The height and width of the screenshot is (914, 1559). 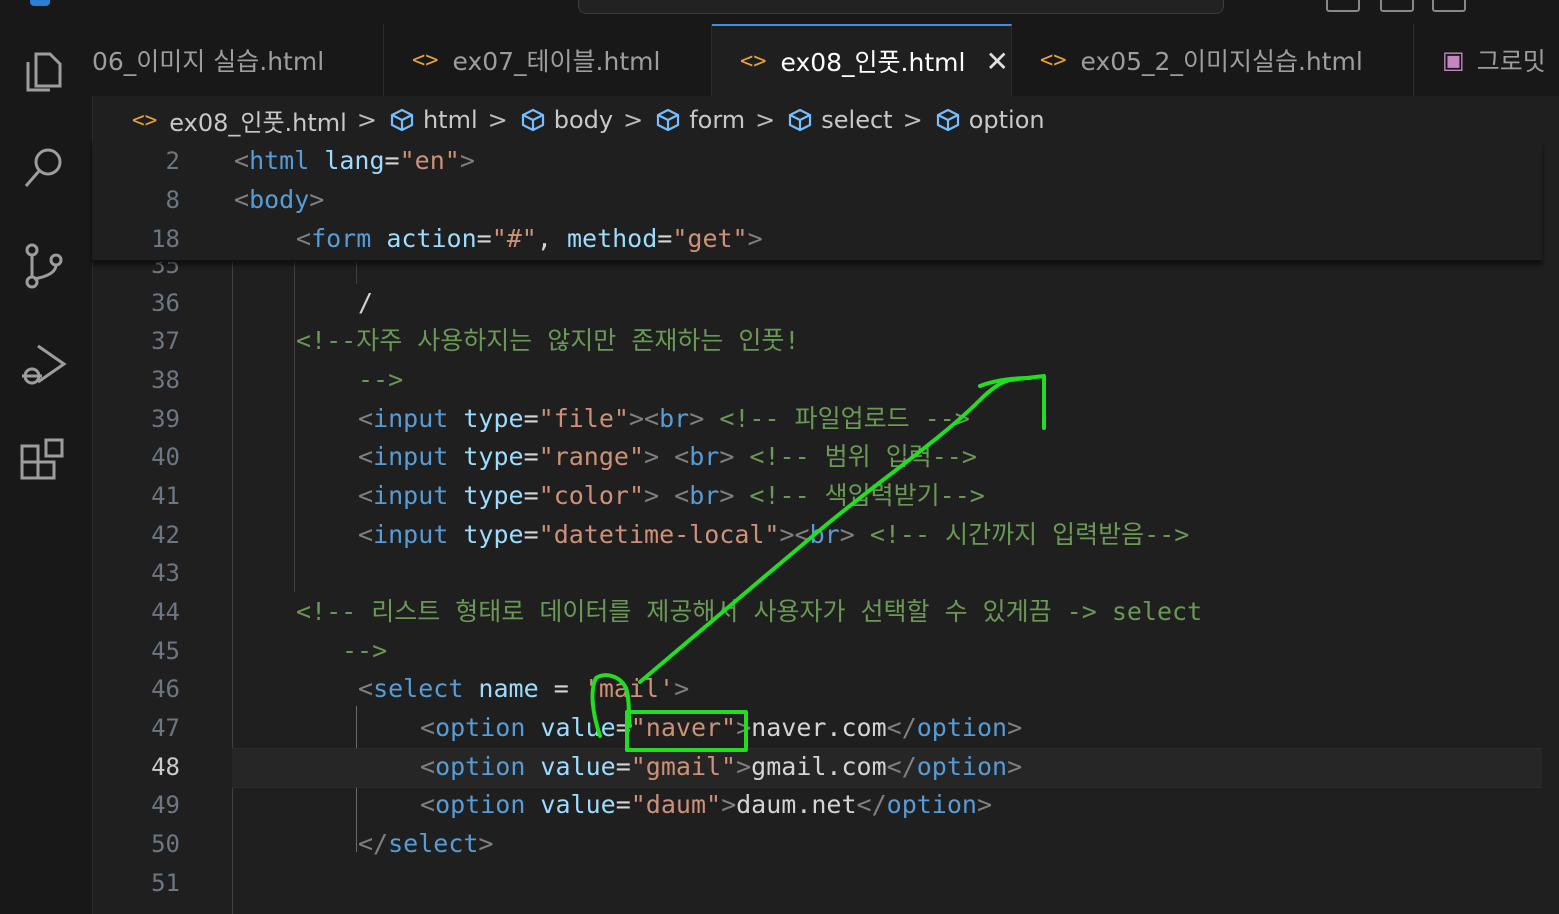 I want to click on line-number: 51, so click(x=165, y=883).